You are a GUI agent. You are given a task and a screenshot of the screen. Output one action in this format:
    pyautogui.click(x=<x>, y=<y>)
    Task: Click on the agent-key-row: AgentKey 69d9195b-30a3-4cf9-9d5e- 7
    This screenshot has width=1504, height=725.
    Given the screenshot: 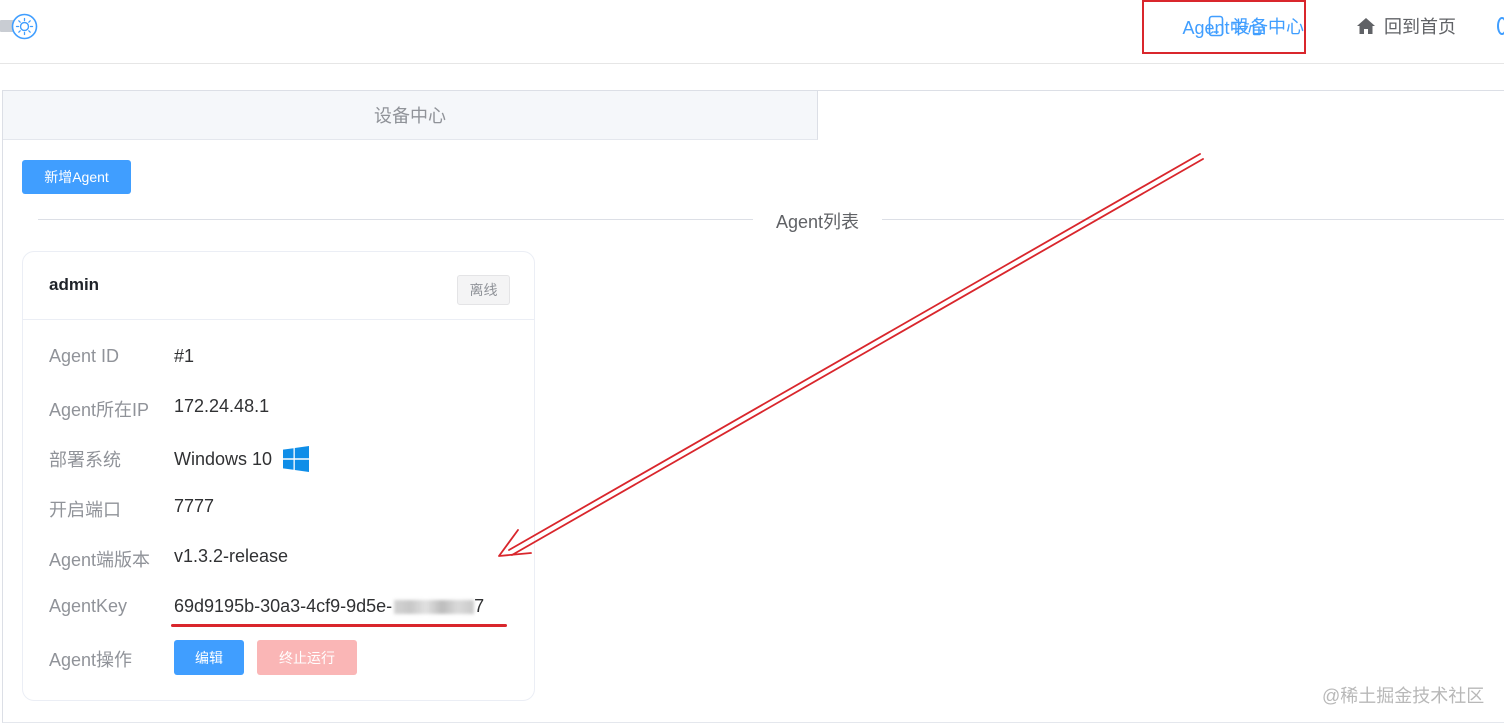 What is the action you would take?
    pyautogui.click(x=278, y=607)
    